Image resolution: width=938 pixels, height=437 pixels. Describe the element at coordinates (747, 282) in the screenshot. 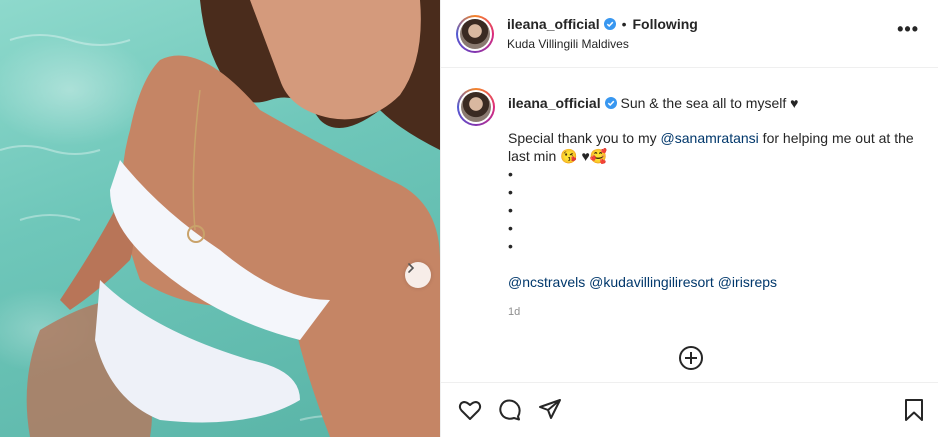

I see `mention-irisreps: @irisreps` at that location.